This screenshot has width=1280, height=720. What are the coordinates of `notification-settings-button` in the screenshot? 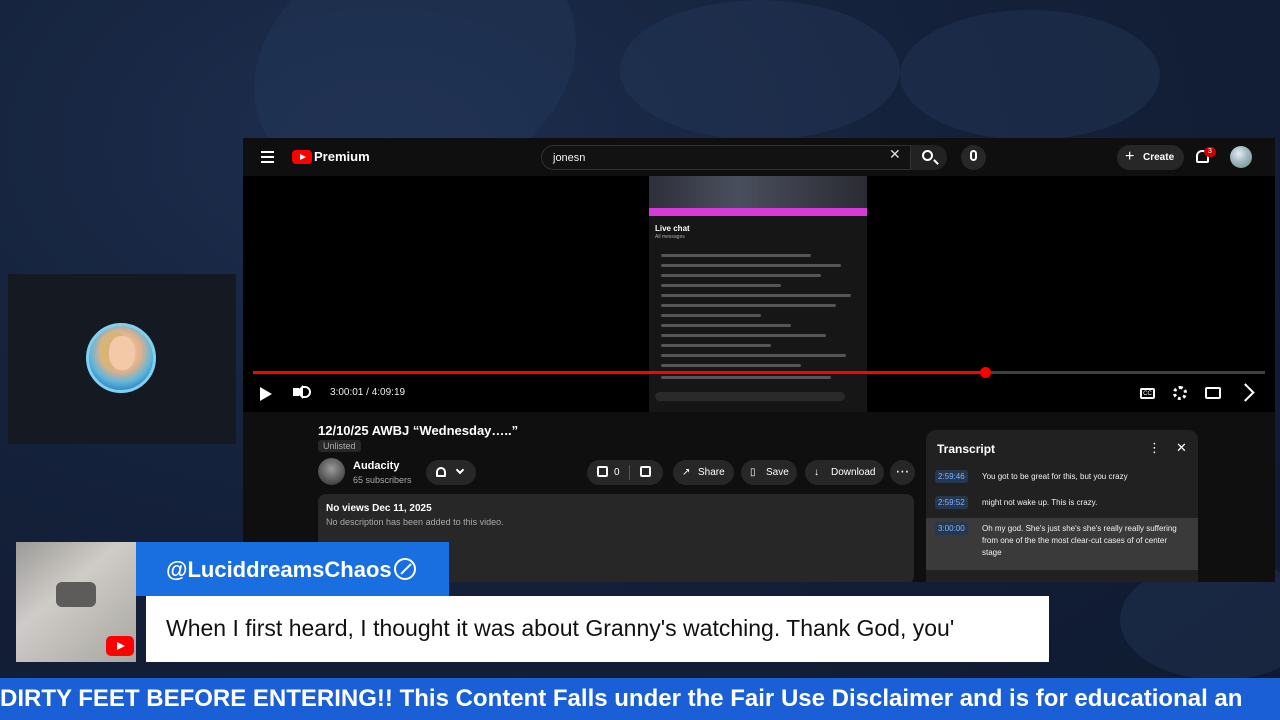 It's located at (451, 472).